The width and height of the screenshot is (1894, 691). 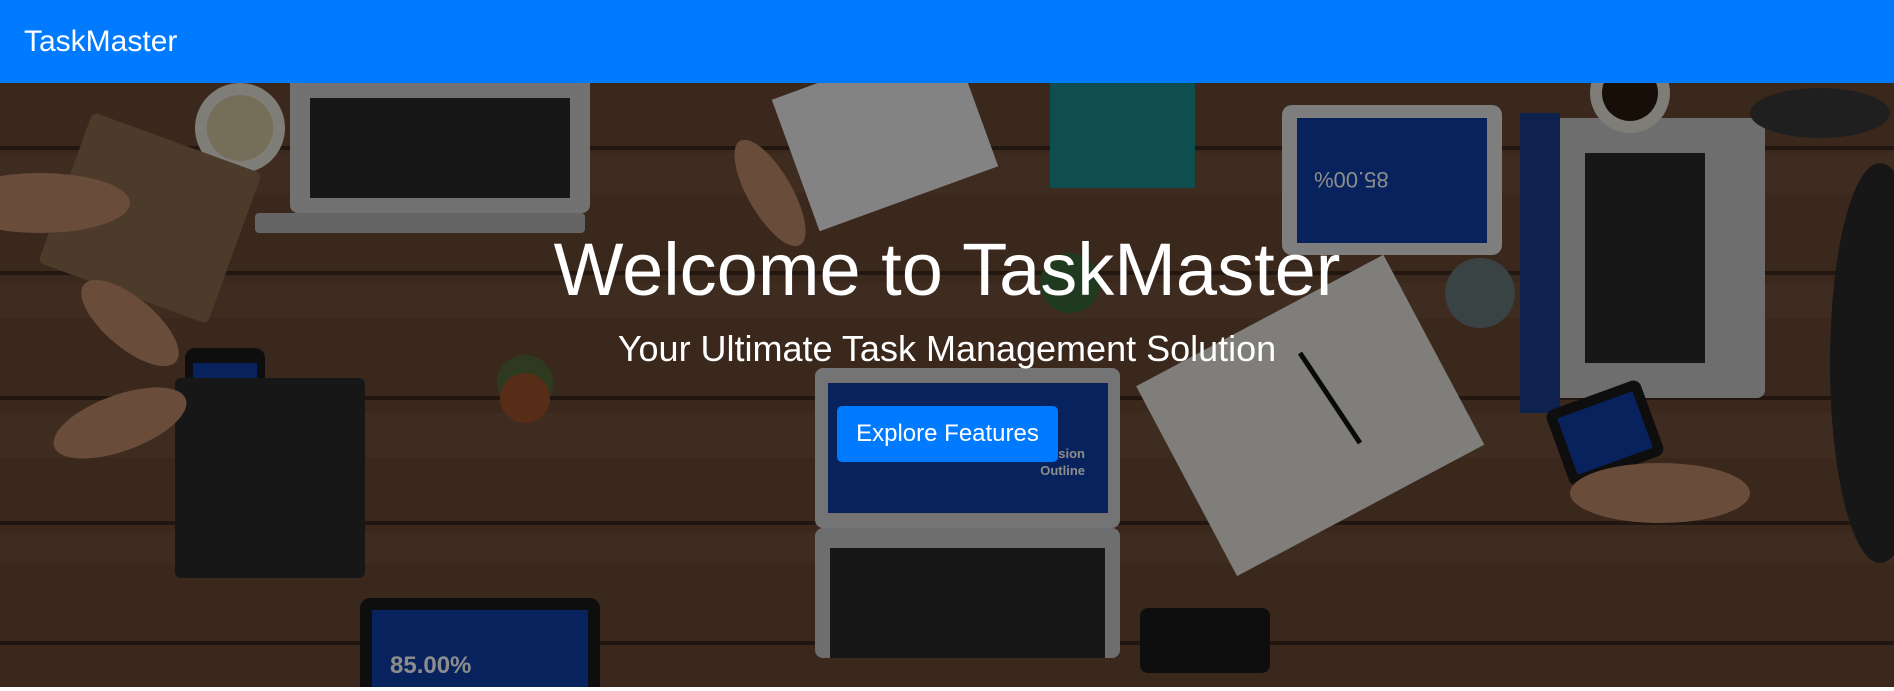 What do you see at coordinates (947, 434) in the screenshot?
I see `explore-features-button: Explore Features` at bounding box center [947, 434].